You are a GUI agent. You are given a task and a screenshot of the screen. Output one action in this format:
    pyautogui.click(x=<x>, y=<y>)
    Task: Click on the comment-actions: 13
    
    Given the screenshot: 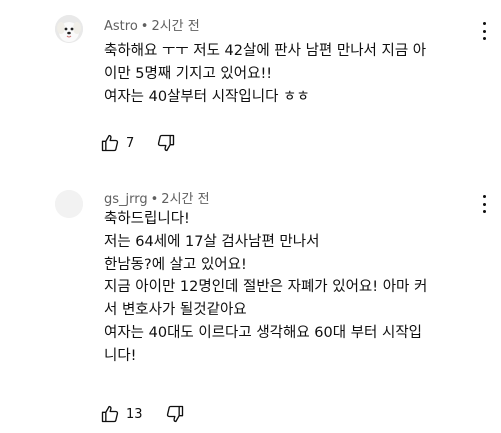 What is the action you would take?
    pyautogui.click(x=142, y=414)
    